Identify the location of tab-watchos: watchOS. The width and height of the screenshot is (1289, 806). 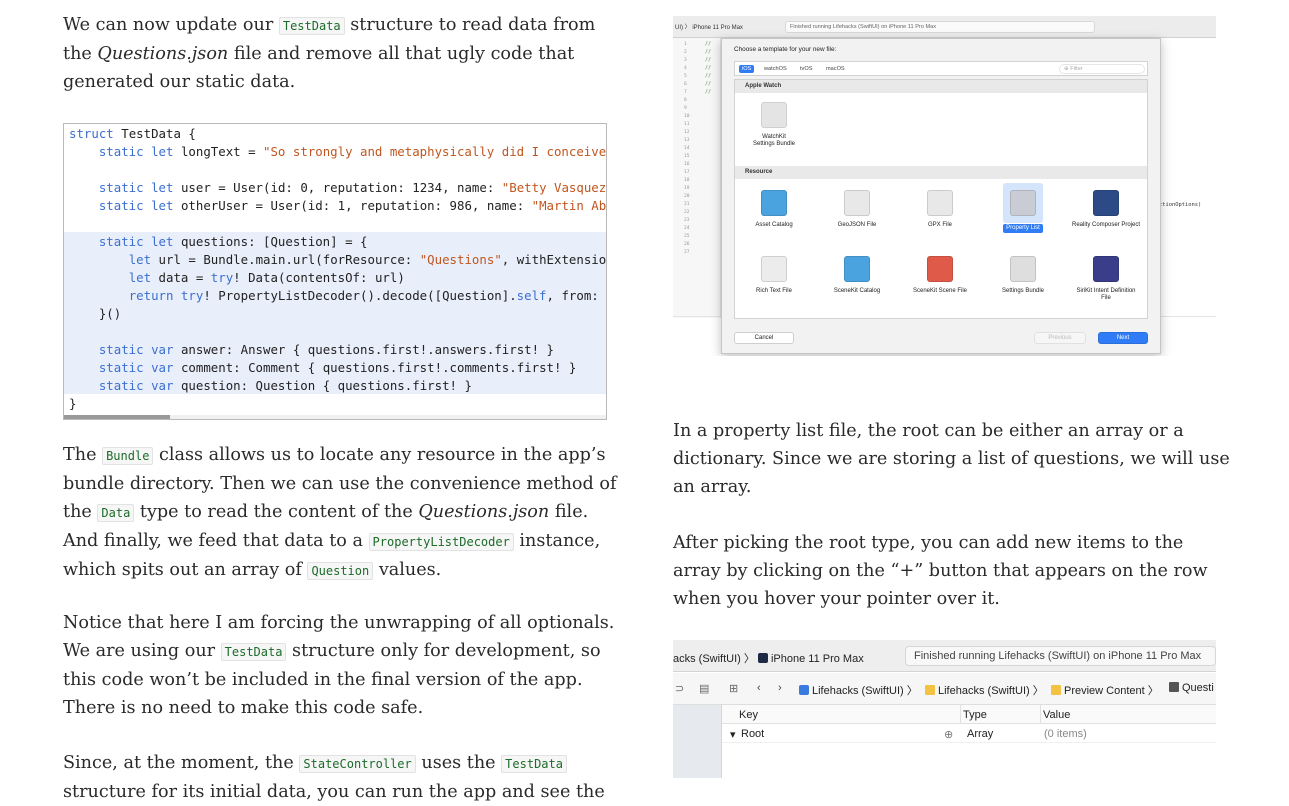
(775, 69).